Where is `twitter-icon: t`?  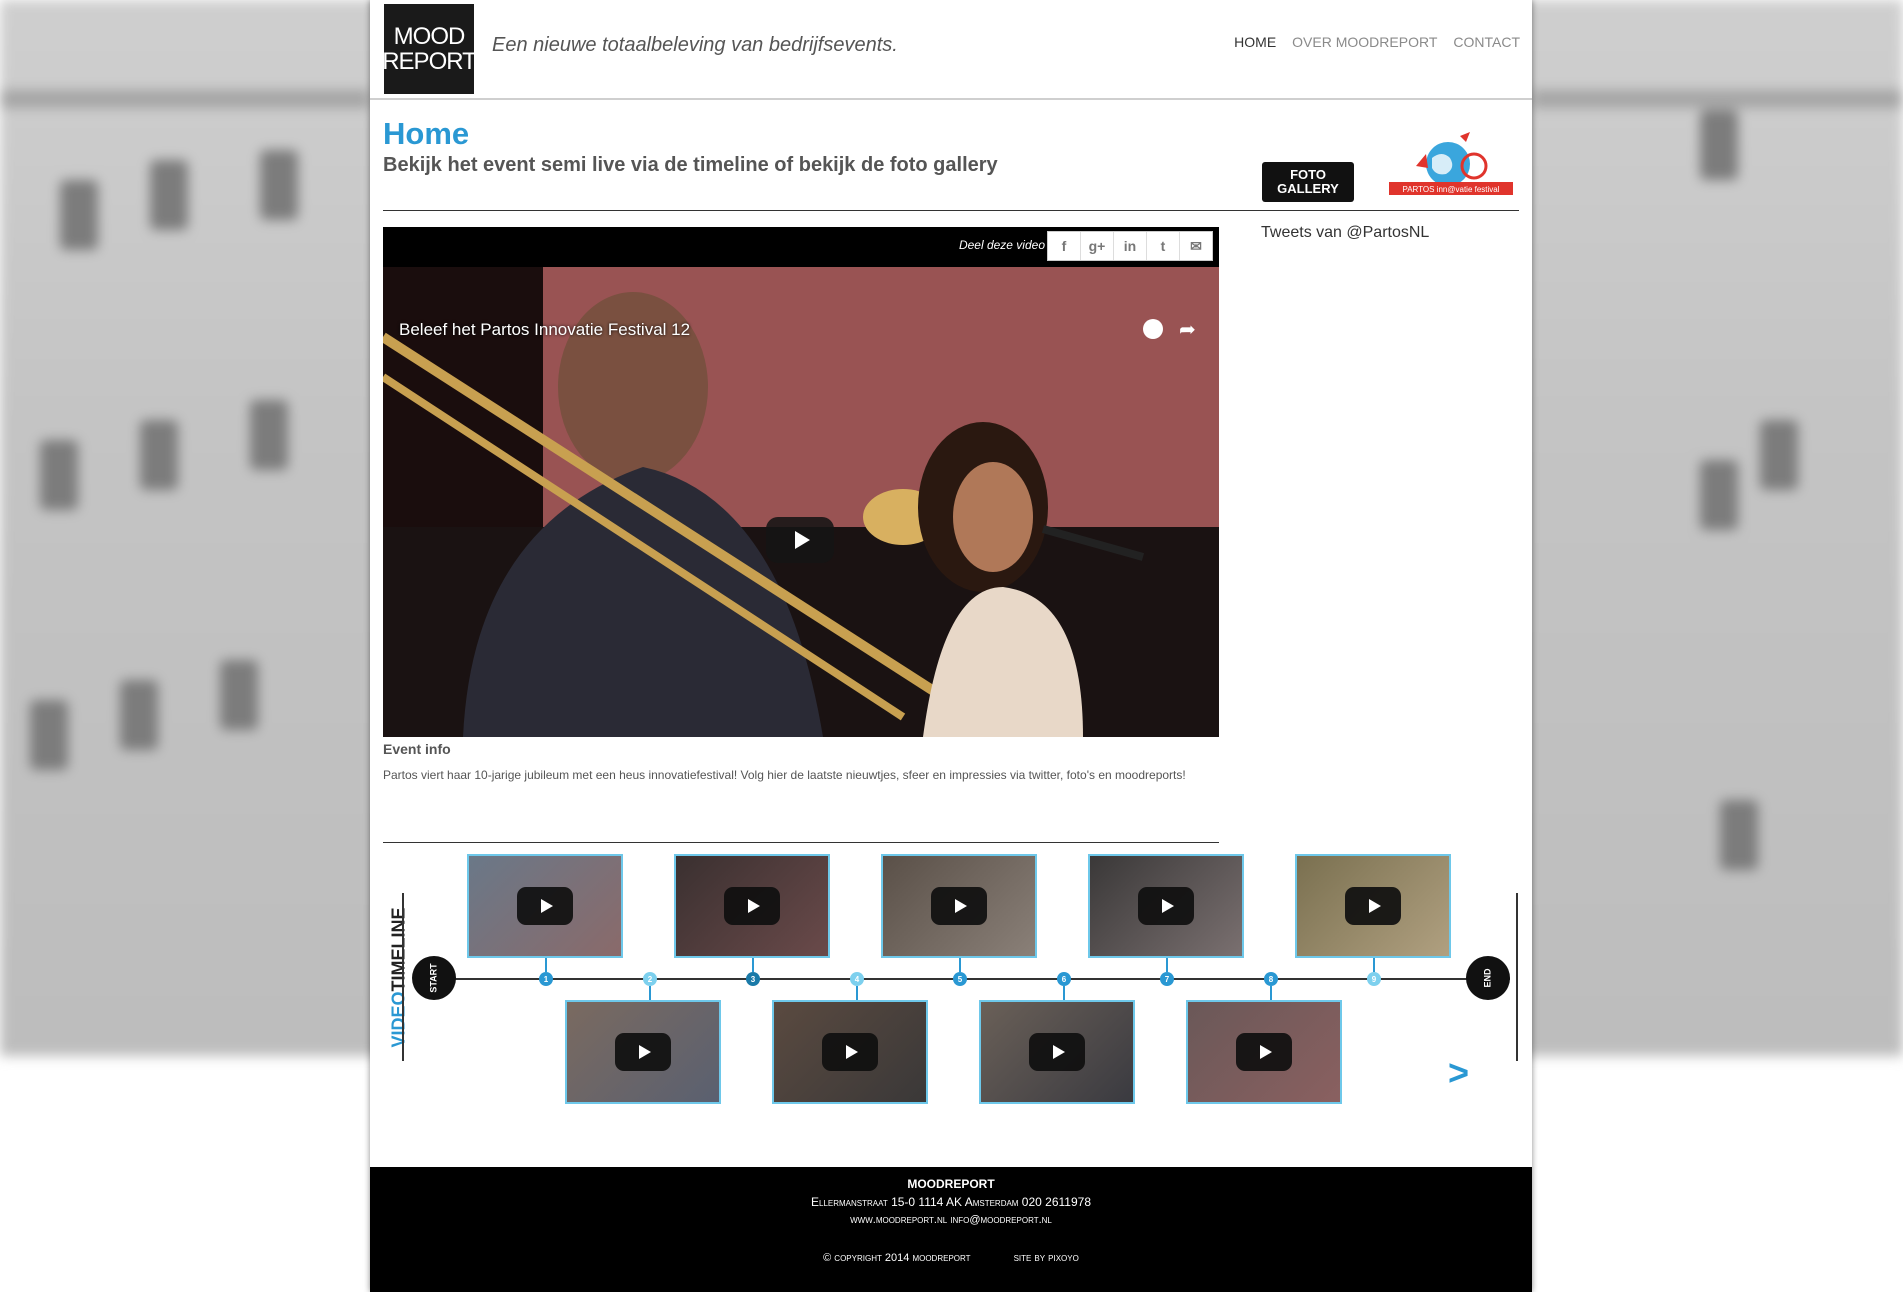
twitter-icon: t is located at coordinates (1163, 246).